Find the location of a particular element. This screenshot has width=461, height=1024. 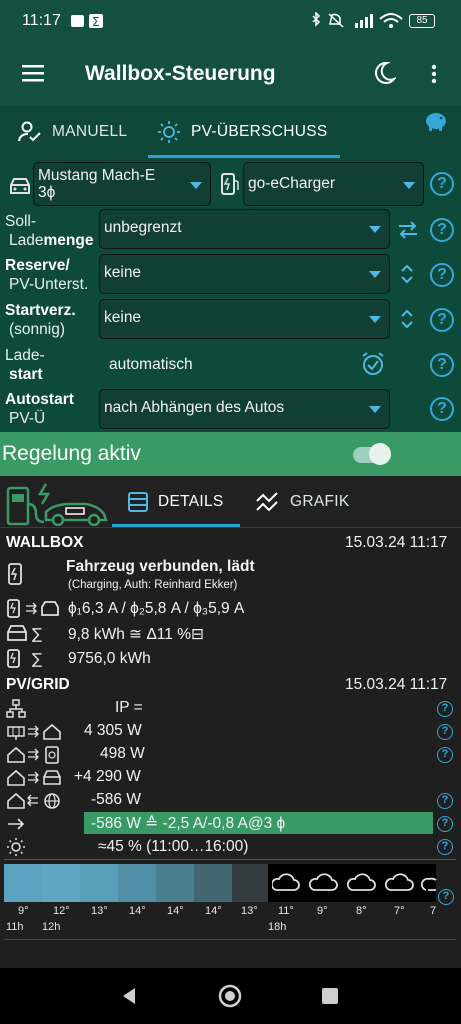

weather-temp: 7° is located at coordinates (399, 911).